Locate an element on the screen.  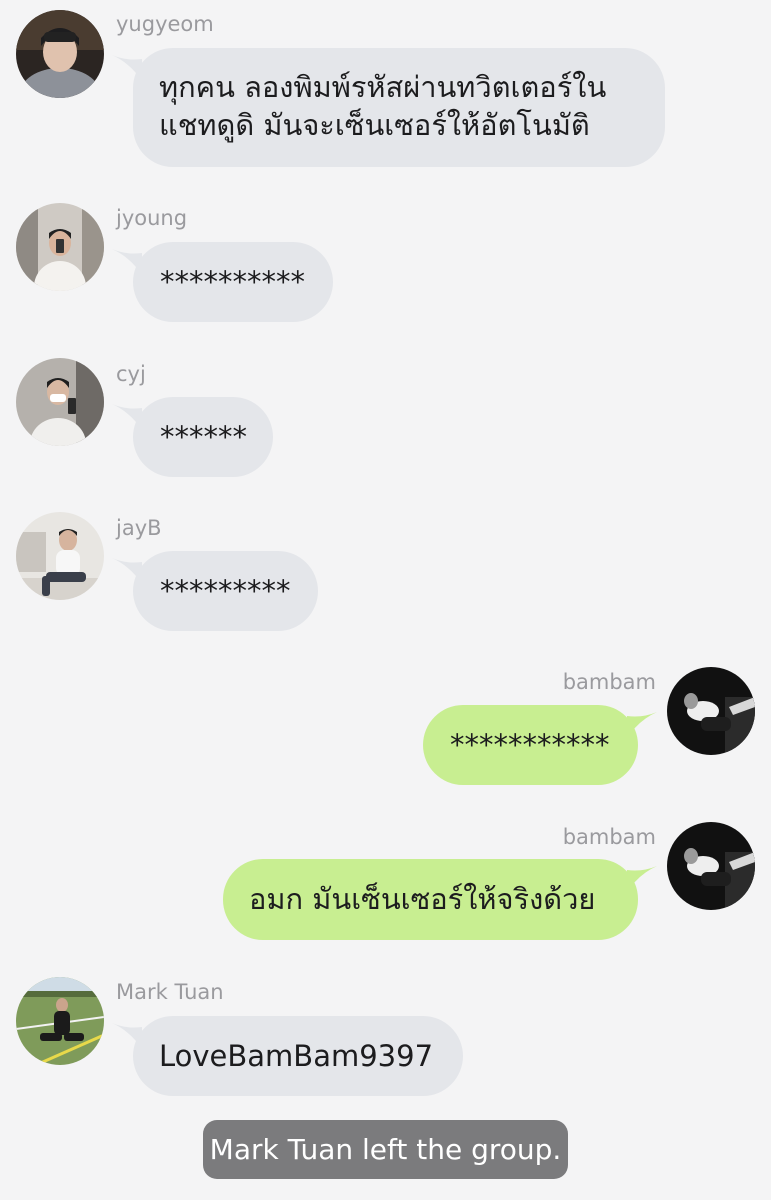
avatar-cyj is located at coordinates (60, 402).